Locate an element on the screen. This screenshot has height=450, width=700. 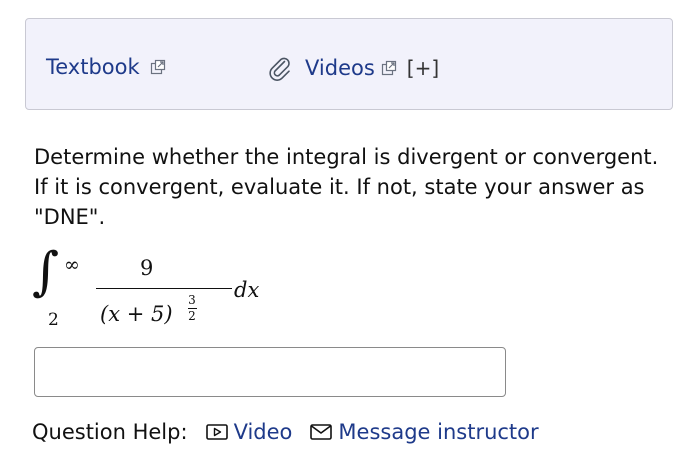
videos-link: Videos [+] is located at coordinates (353, 68).